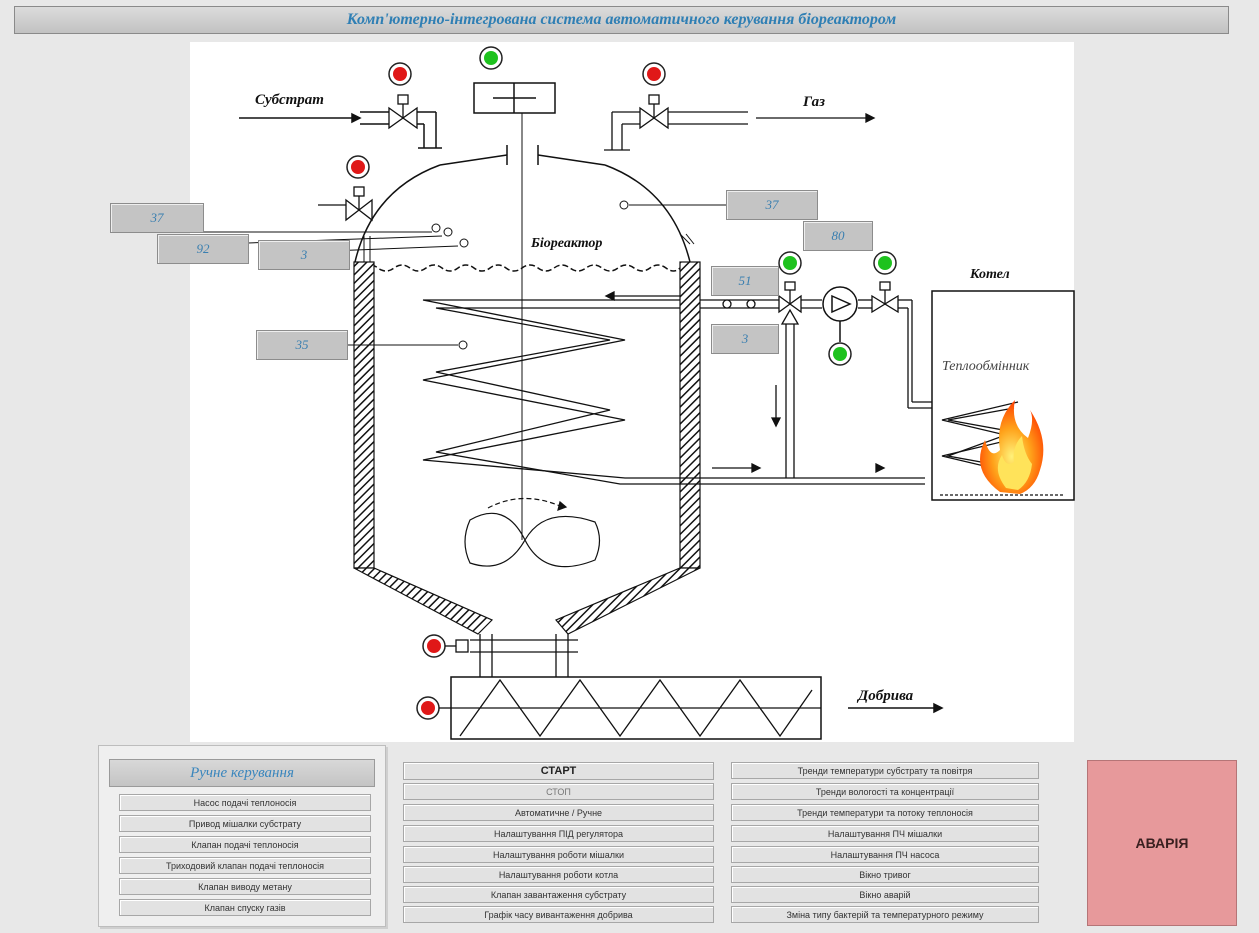 This screenshot has width=1259, height=933. Describe the element at coordinates (558, 874) in the screenshot. I see `boiler-settings-button: Налаштування роботи котла` at that location.